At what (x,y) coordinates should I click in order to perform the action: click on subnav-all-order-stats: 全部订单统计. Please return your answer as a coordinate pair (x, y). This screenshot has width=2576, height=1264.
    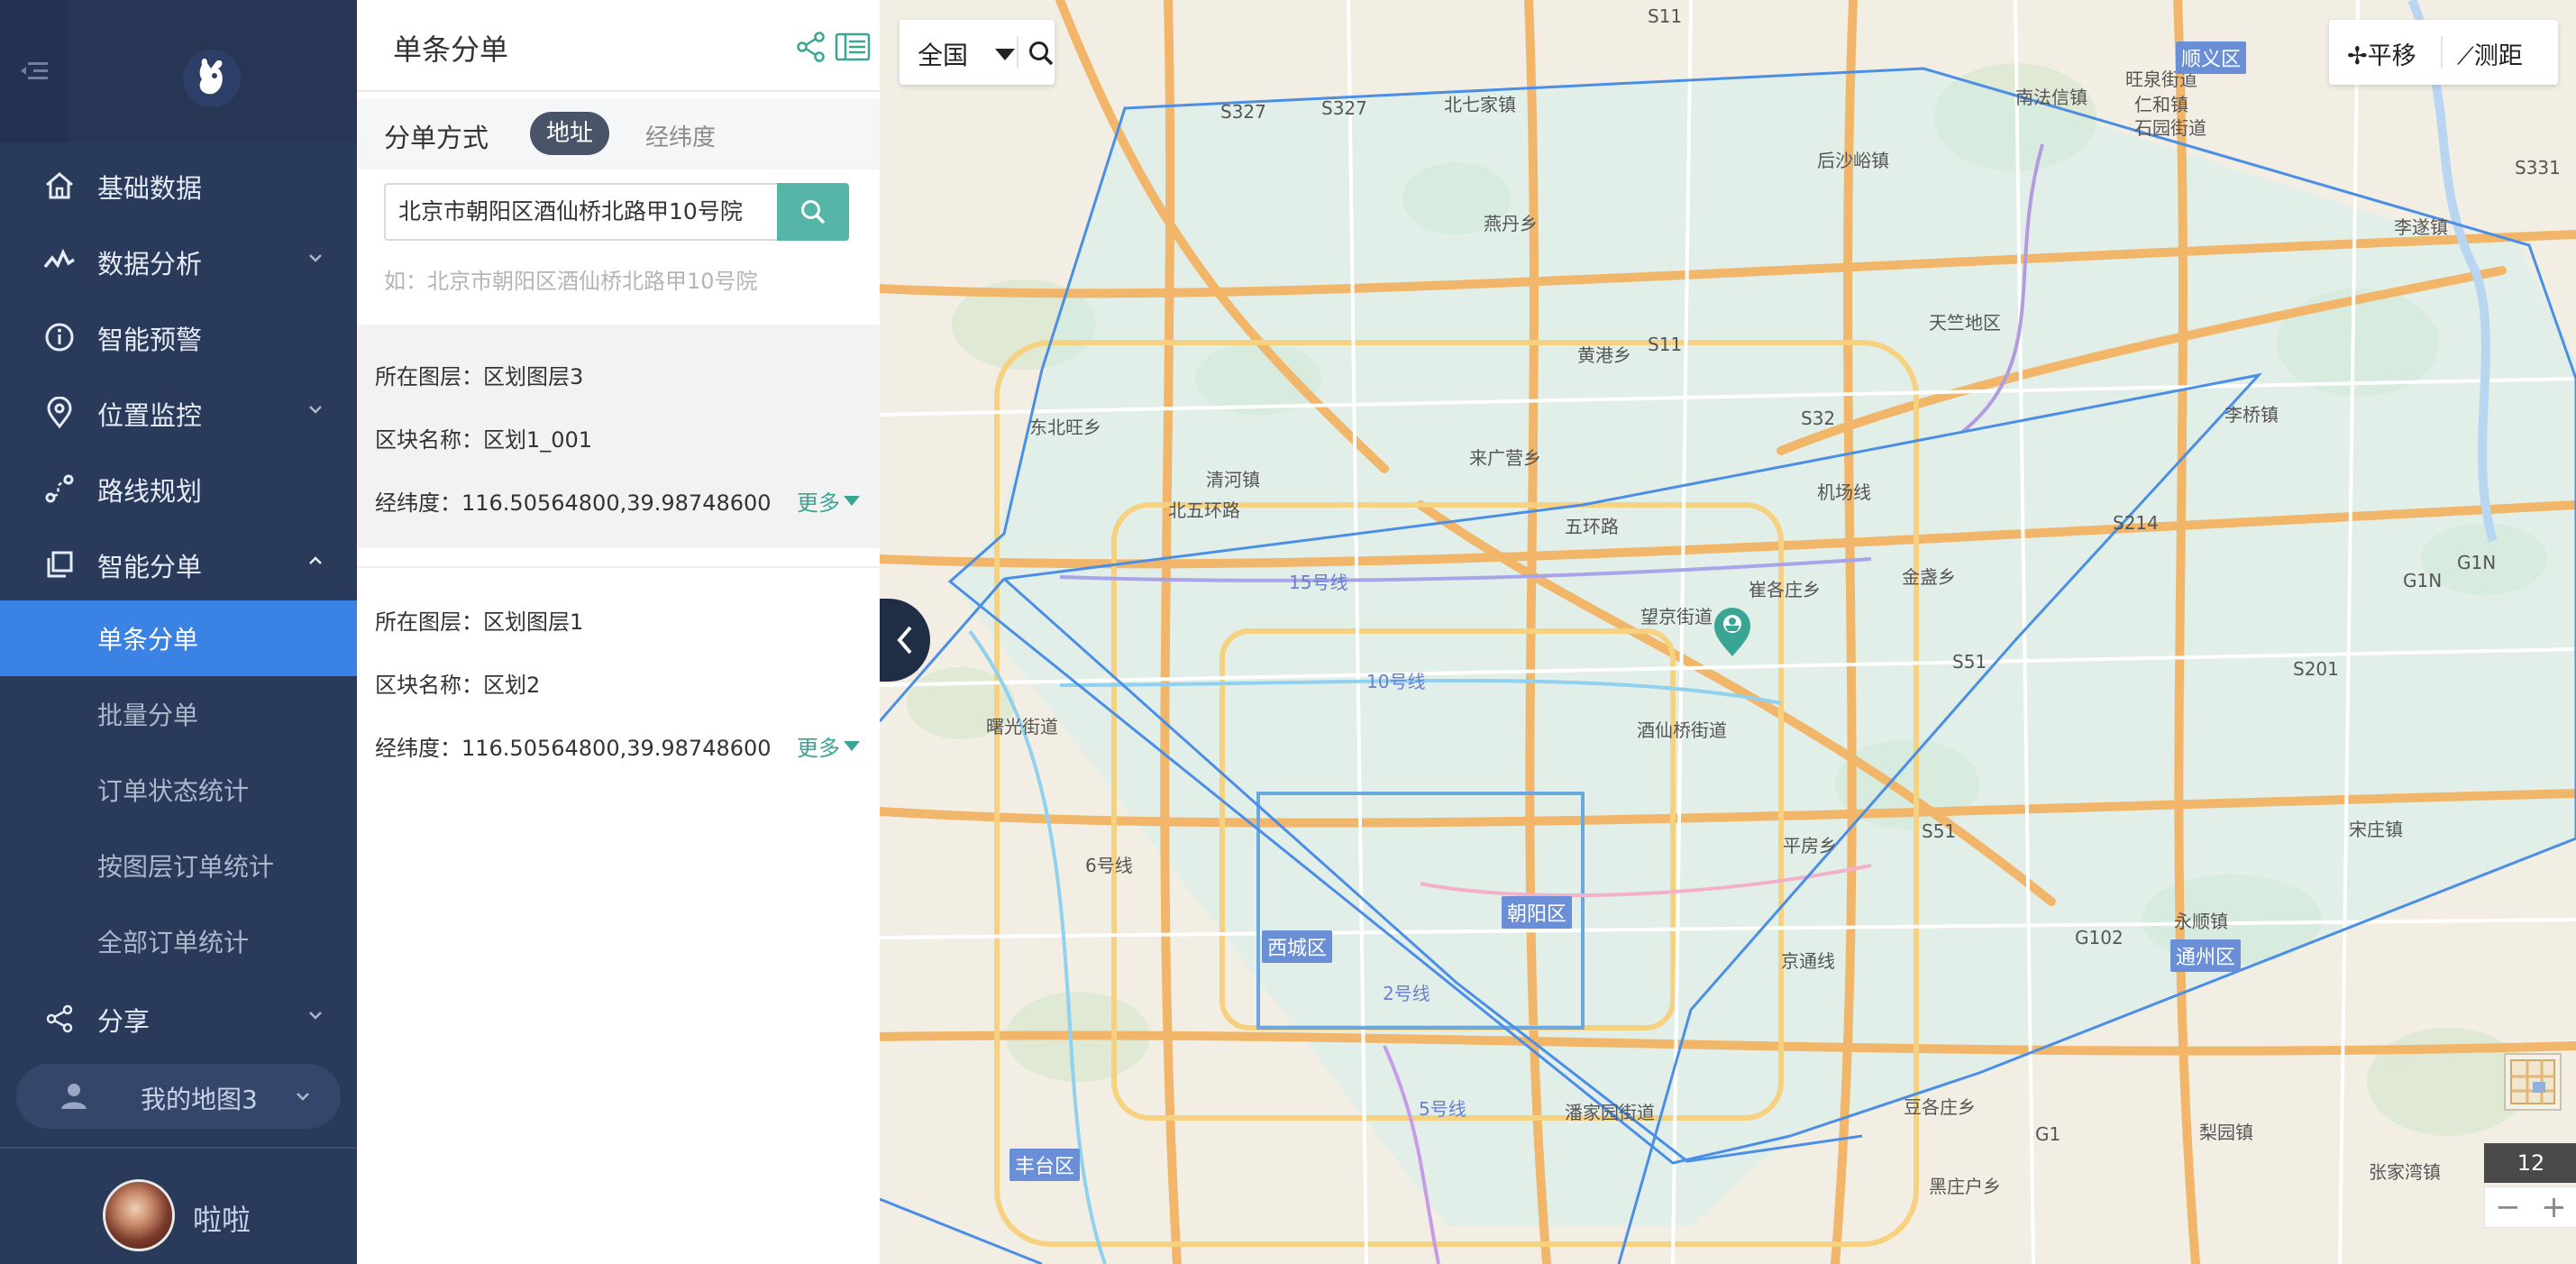
    Looking at the image, I should click on (178, 941).